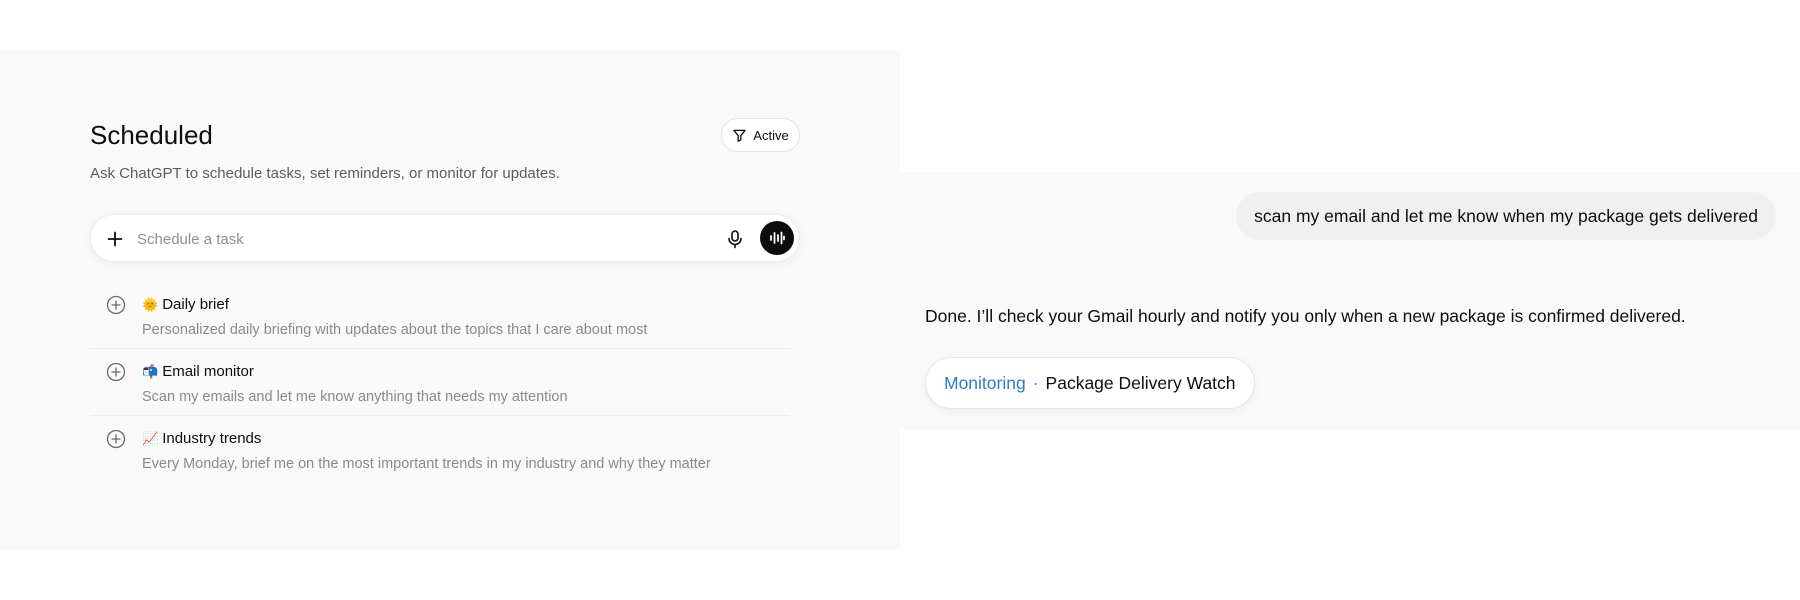  I want to click on task-title: 📬 Email monitor, so click(198, 371).